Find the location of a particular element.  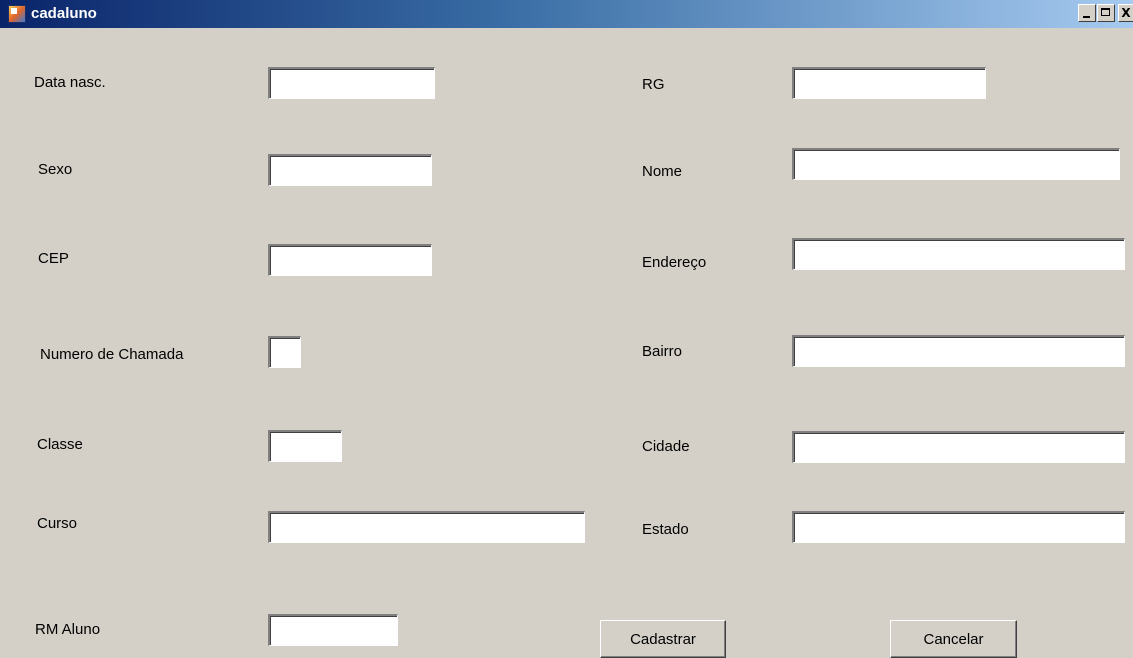

maximize-button is located at coordinates (1106, 13).